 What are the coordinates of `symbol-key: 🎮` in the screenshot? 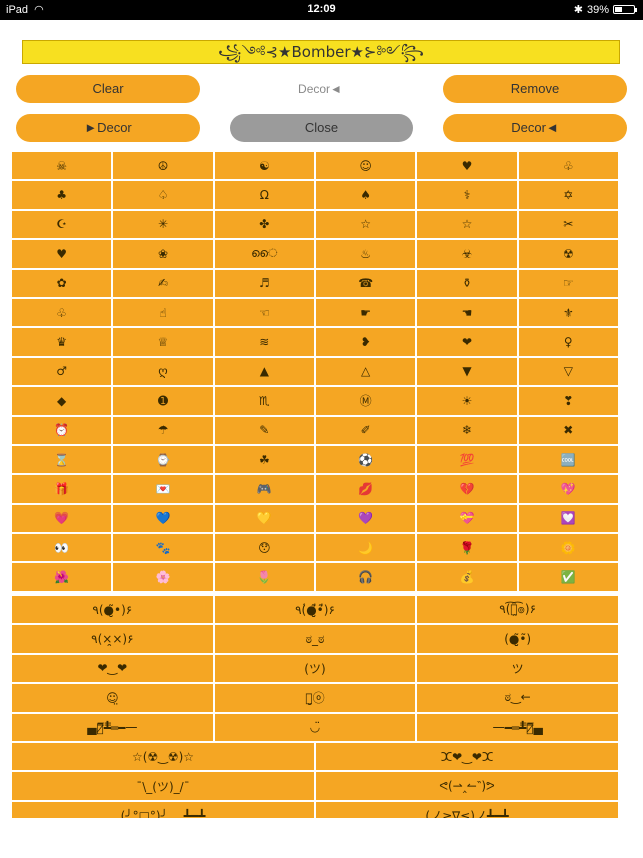 It's located at (264, 489).